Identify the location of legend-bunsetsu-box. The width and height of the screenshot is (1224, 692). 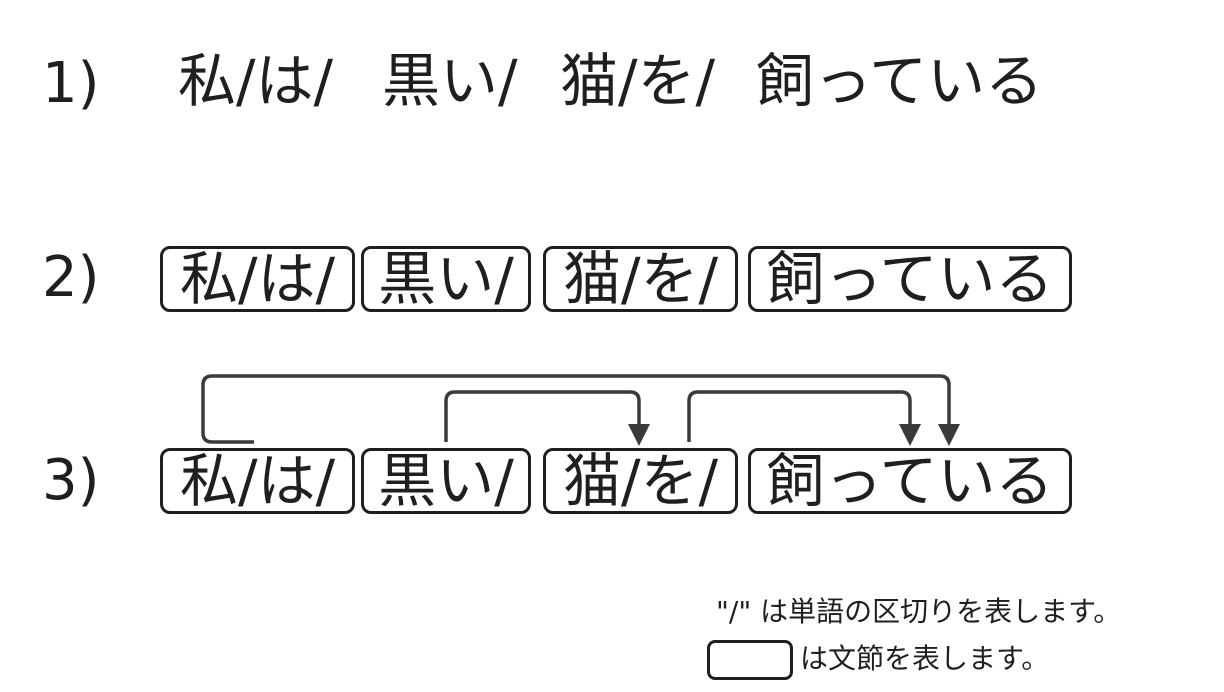
(750, 660).